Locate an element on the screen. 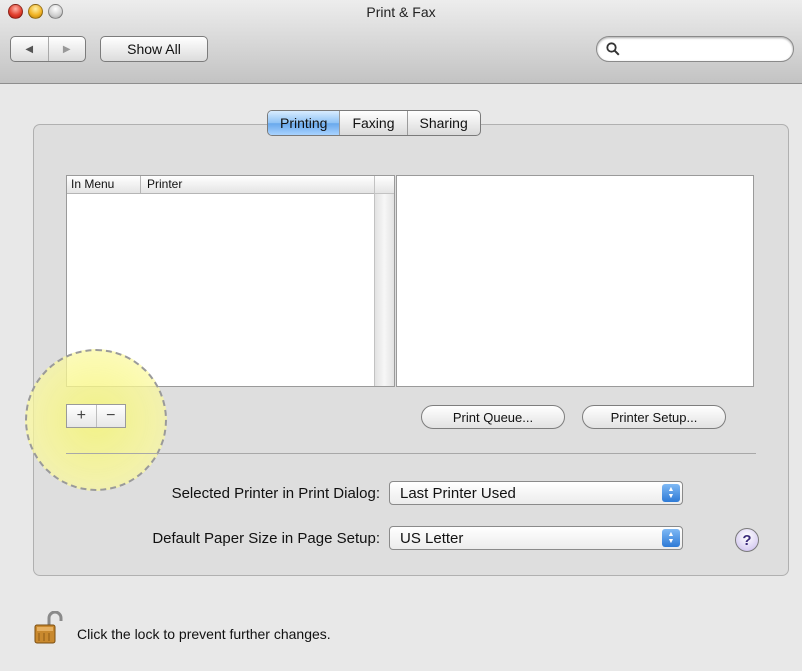  add-printer-button: + is located at coordinates (81, 416).